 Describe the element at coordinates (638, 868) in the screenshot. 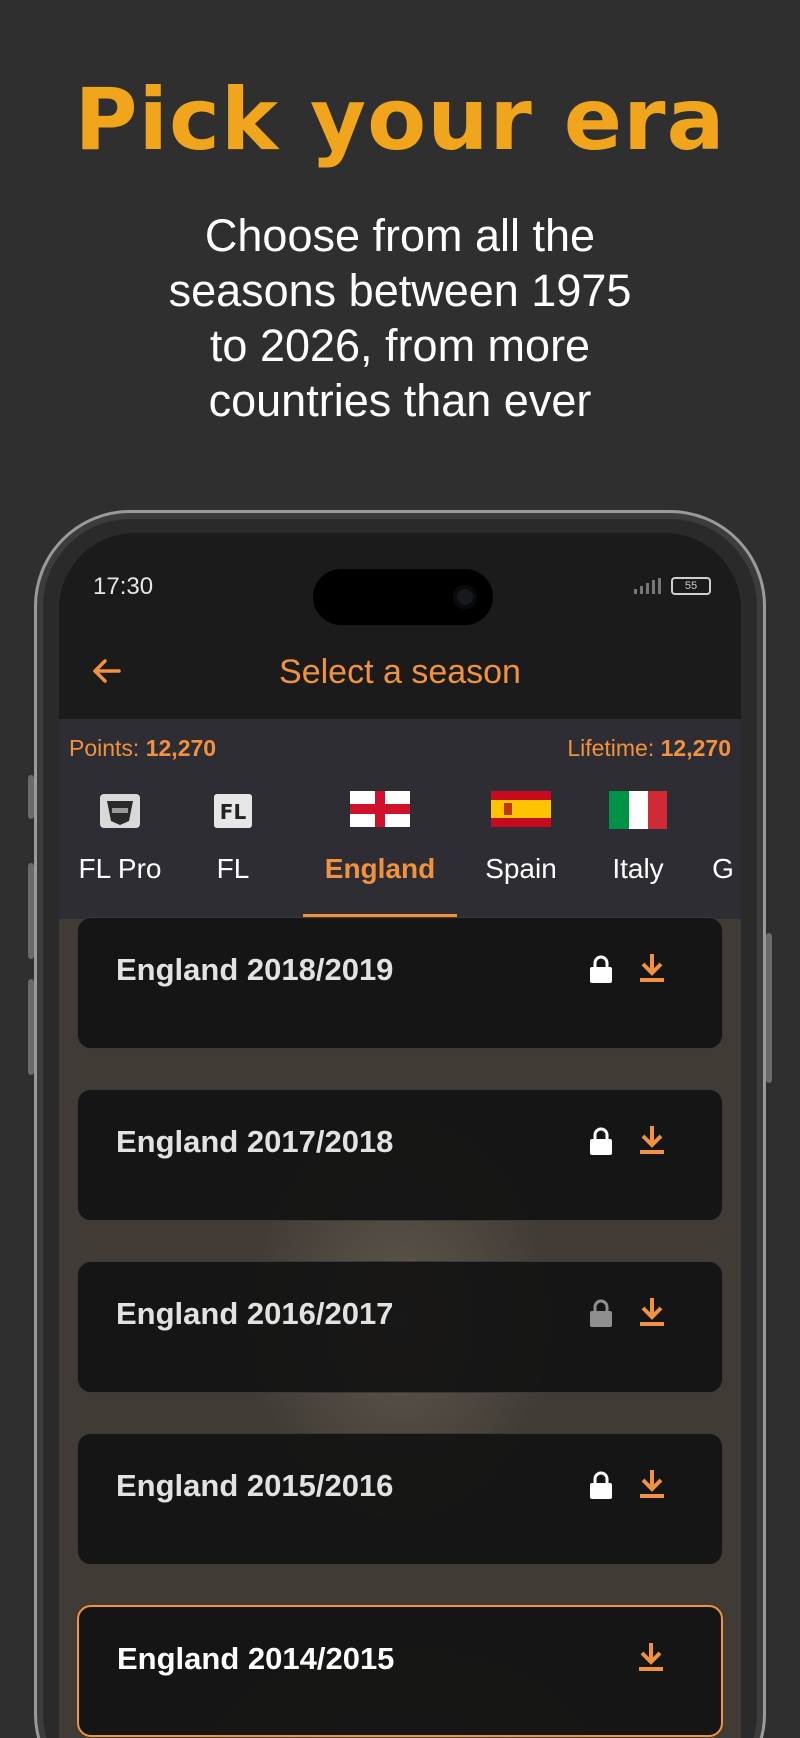

I see `tab-label: Italy` at that location.